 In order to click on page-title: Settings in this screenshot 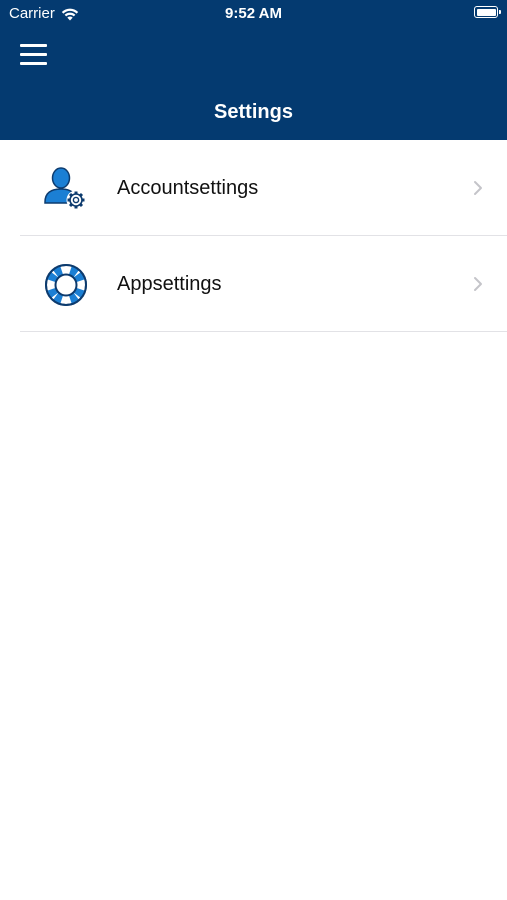, I will do `click(253, 112)`.